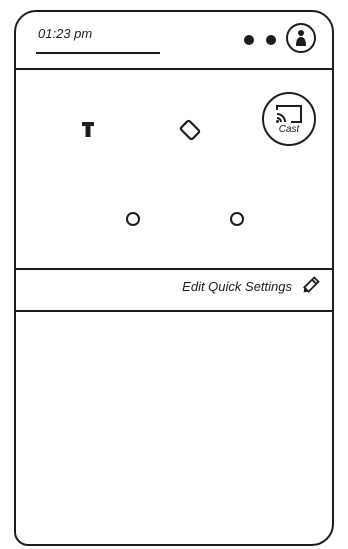 The image size is (348, 549). Describe the element at coordinates (65, 33) in the screenshot. I see `status-time: 01:23 pm` at that location.